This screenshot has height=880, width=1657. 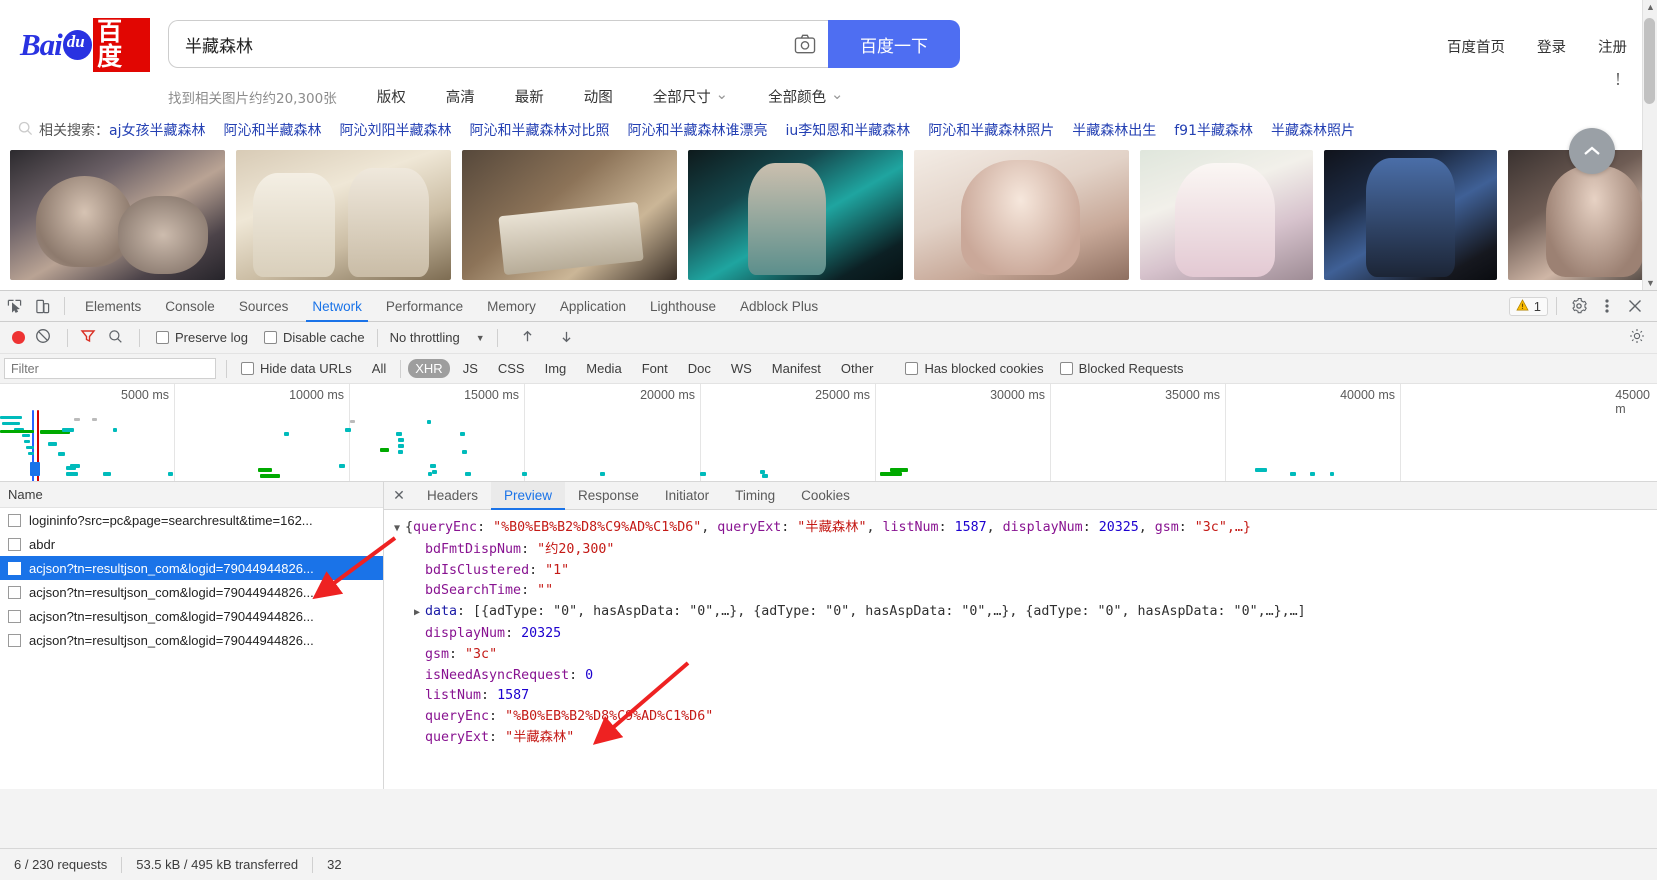 I want to click on network-settings-gear-icon, so click(x=1637, y=337).